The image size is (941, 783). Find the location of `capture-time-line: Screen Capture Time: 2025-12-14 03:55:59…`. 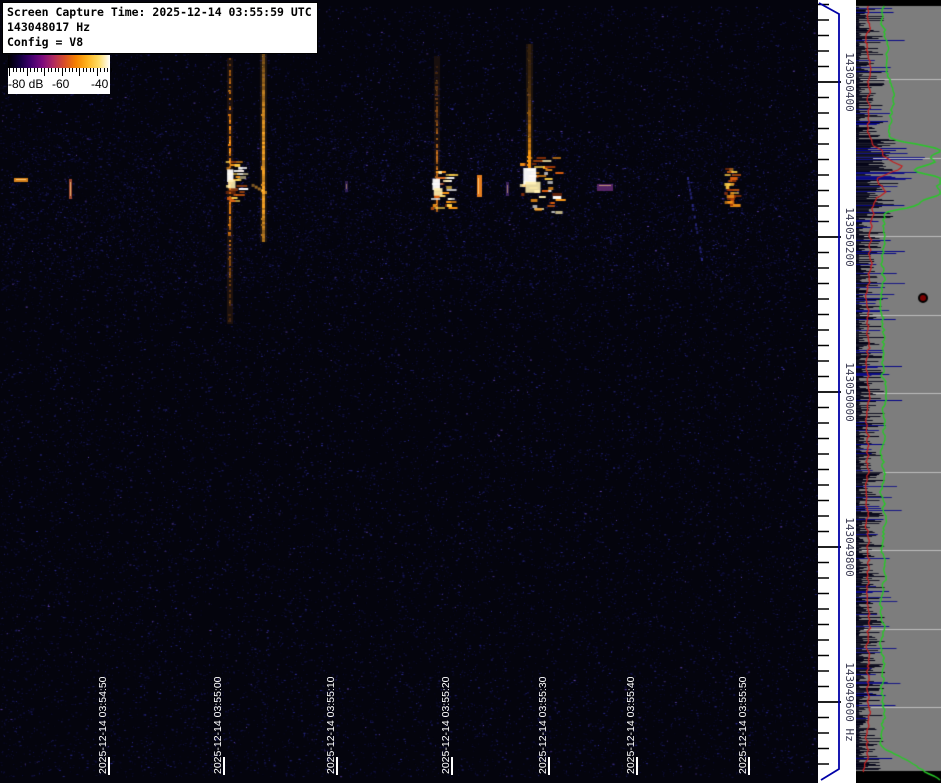

capture-time-line: Screen Capture Time: 2025-12-14 03:55:59… is located at coordinates (159, 12).